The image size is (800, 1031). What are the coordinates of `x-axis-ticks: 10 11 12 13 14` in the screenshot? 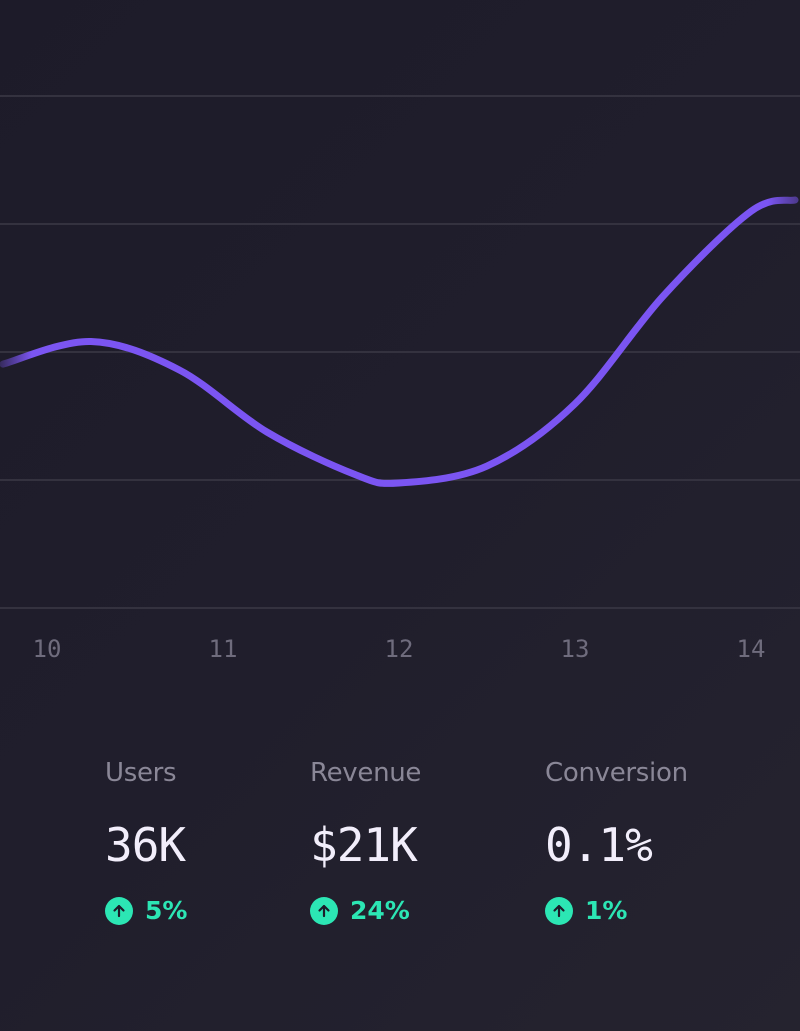 It's located at (399, 649).